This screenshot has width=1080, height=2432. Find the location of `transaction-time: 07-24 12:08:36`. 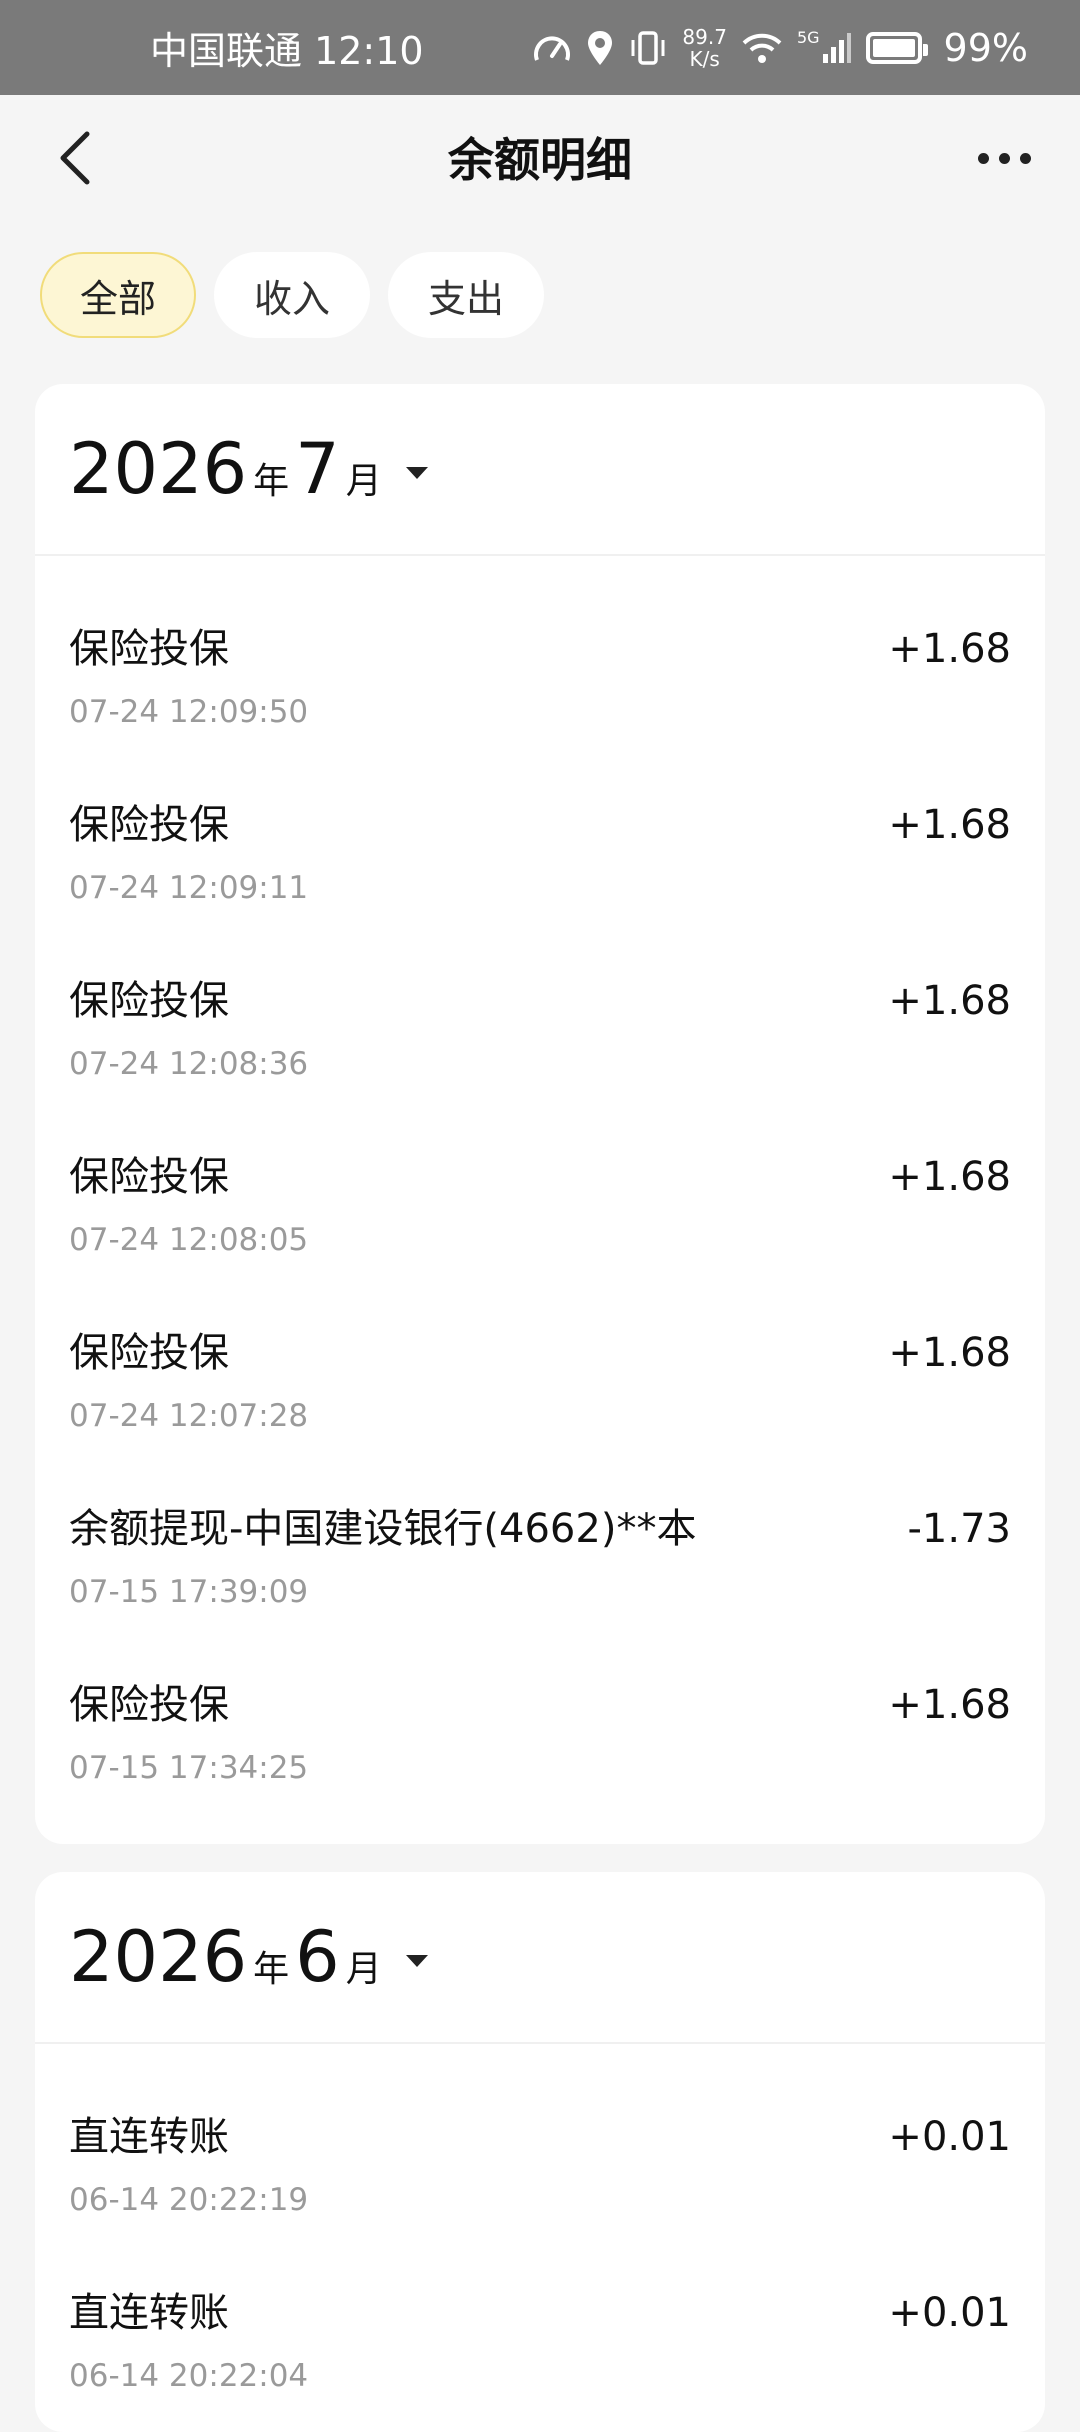

transaction-time: 07-24 12:08:36 is located at coordinates (189, 1064).